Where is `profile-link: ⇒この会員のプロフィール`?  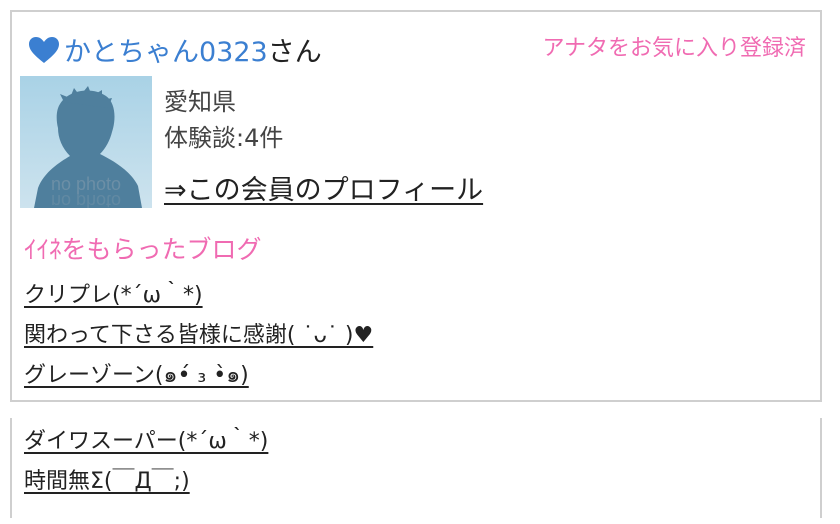 profile-link: ⇒この会員のプロフィール is located at coordinates (323, 187).